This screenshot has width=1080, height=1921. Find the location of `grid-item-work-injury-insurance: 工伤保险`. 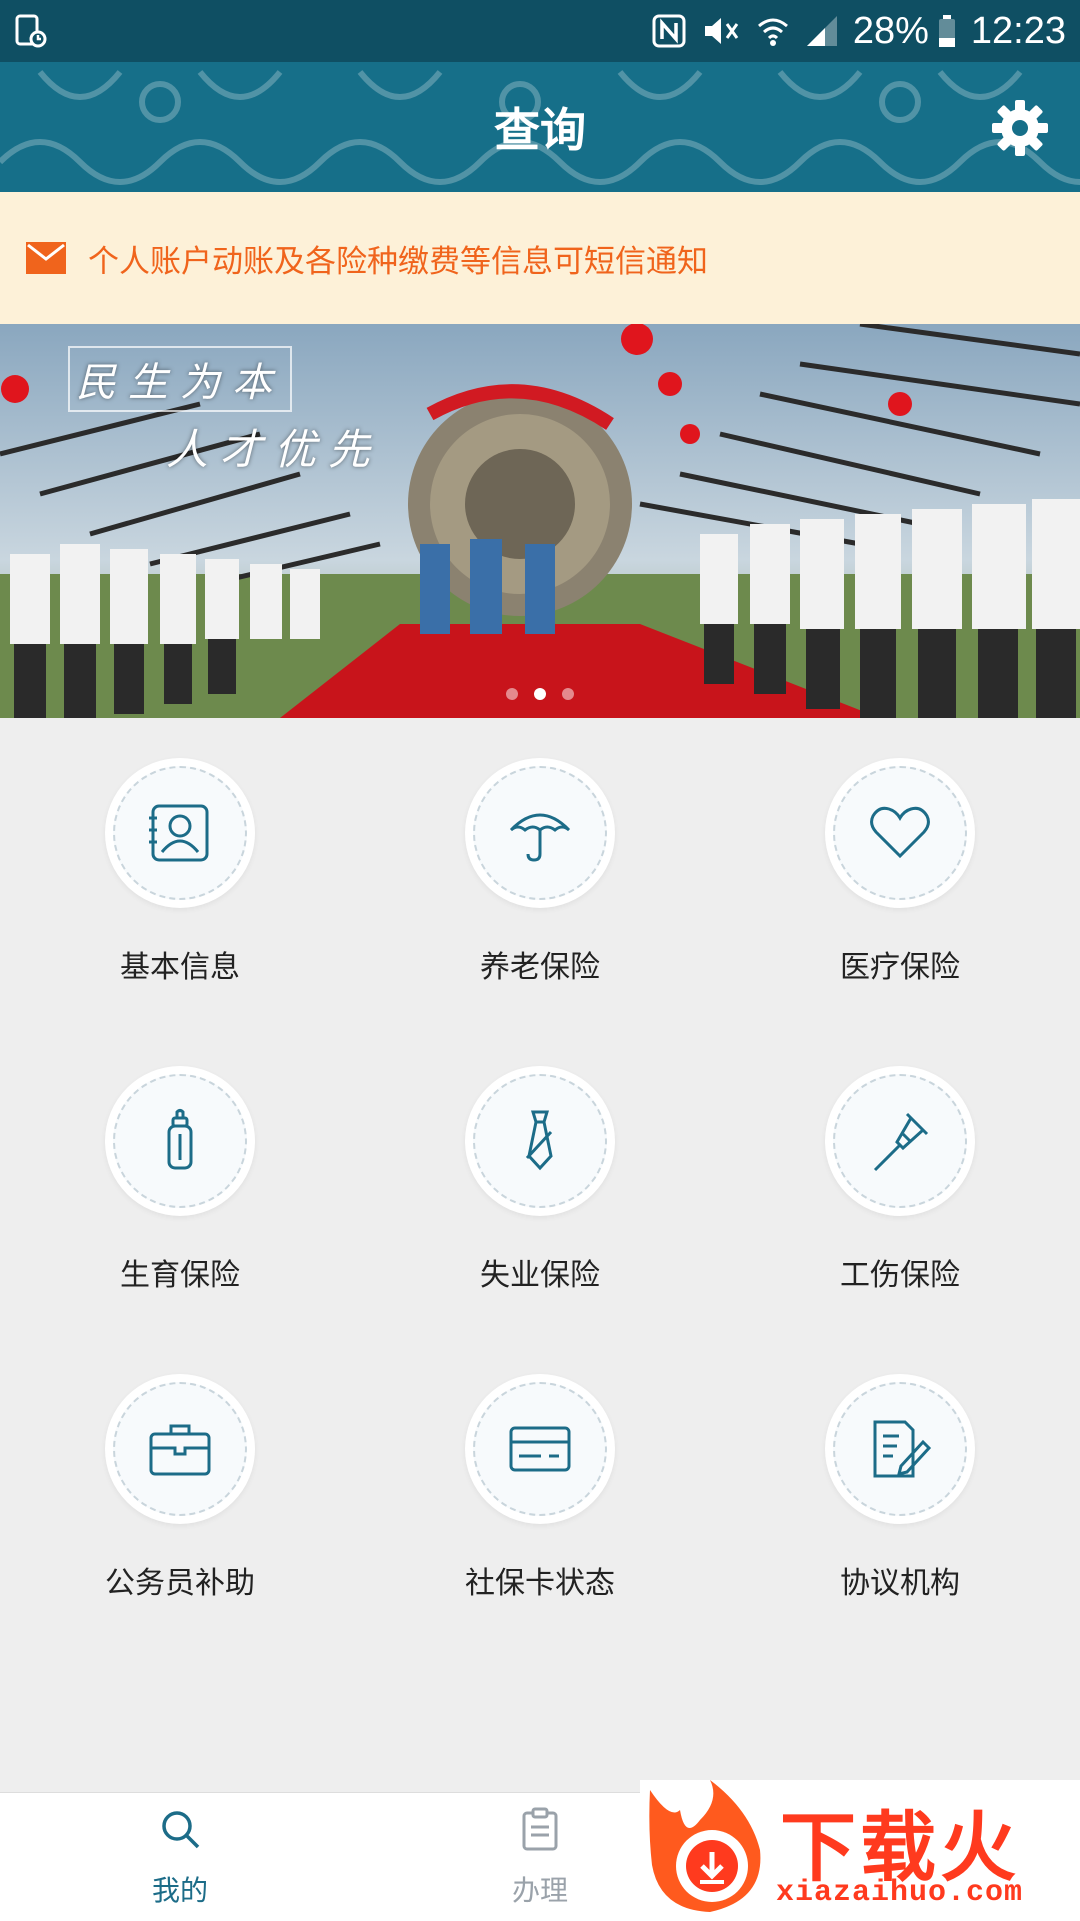

grid-item-work-injury-insurance: 工伤保险 is located at coordinates (900, 1180).